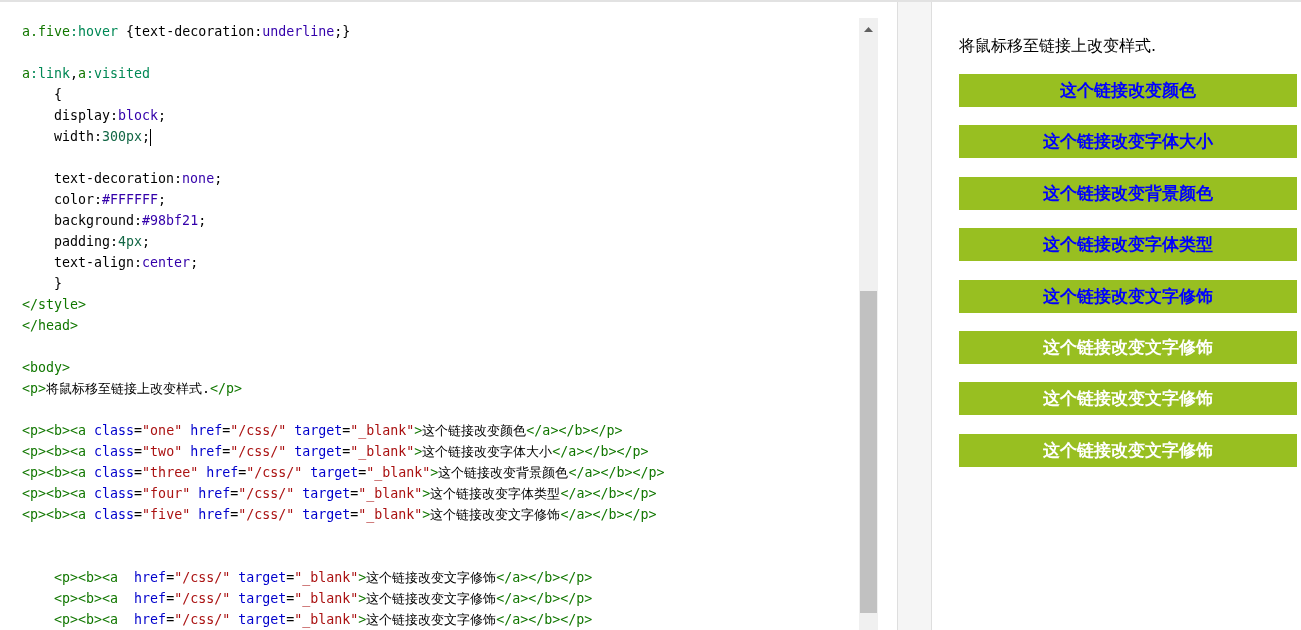 The height and width of the screenshot is (630, 1301). I want to click on code-line: background:#98bf21;, so click(130, 221).